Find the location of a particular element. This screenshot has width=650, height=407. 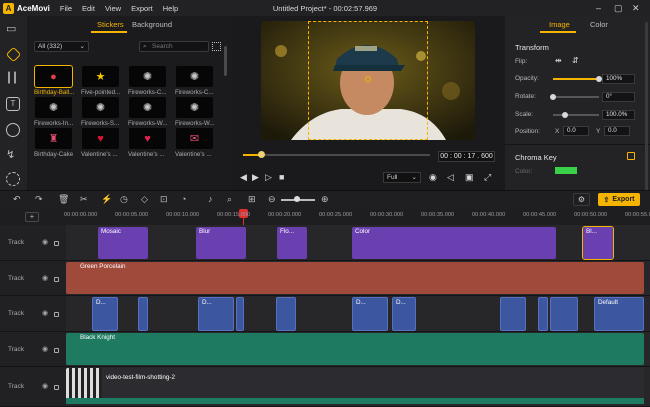

effect-clip: Mosaic is located at coordinates (123, 243).